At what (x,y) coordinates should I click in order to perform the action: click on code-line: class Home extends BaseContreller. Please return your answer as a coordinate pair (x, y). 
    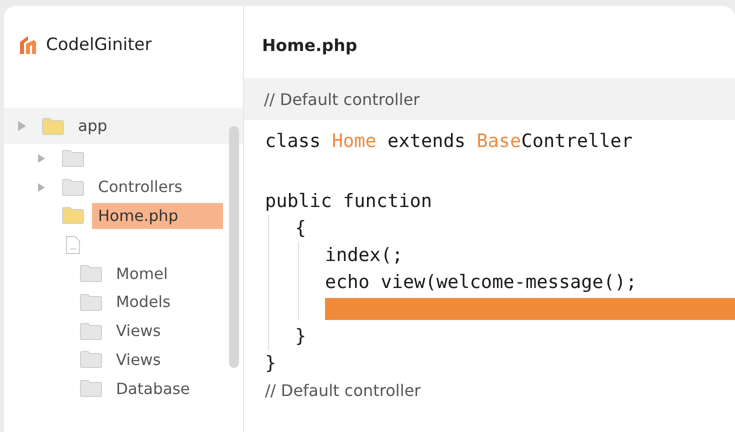
    Looking at the image, I should click on (449, 142).